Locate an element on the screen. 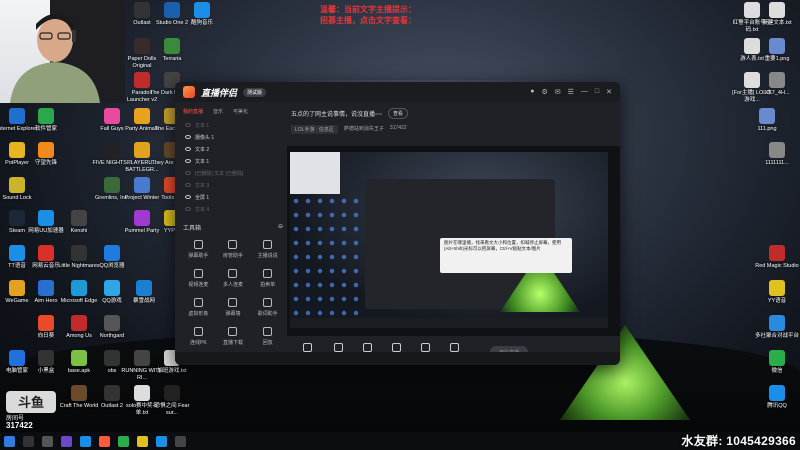 This screenshot has width=800, height=450. taskview-icon is located at coordinates (47, 441).